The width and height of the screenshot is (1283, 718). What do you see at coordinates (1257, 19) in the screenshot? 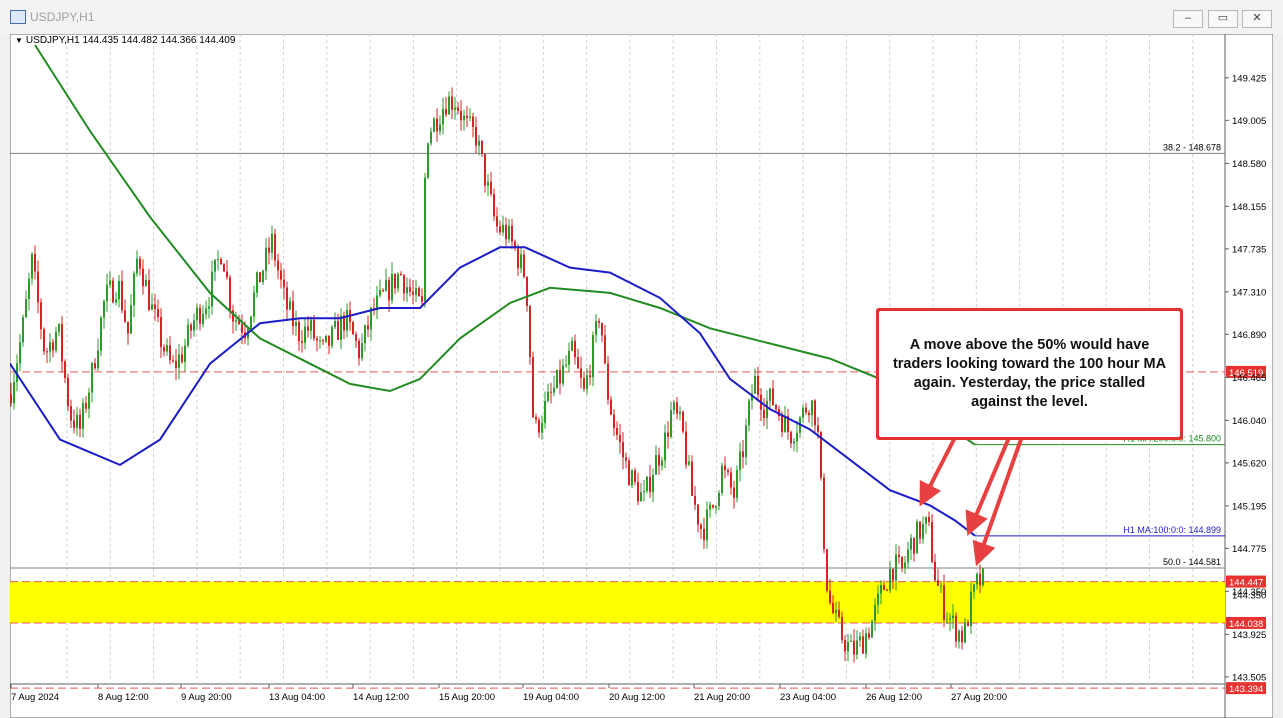
I see `close-button: ✕` at bounding box center [1257, 19].